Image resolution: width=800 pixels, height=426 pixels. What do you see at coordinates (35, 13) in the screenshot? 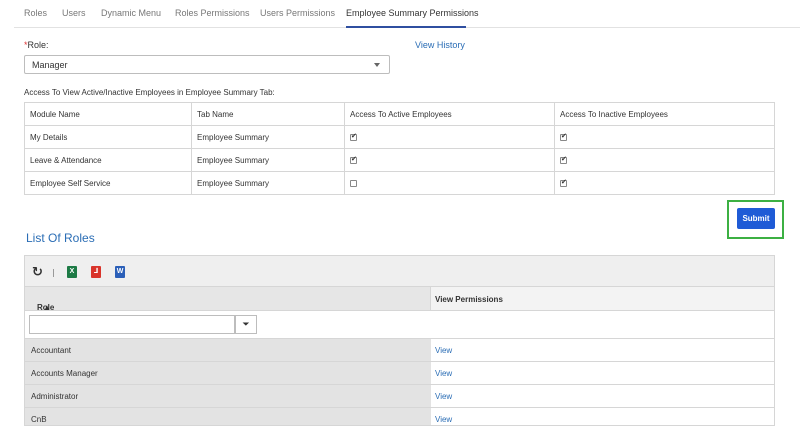
I see `tab-roles: Roles` at bounding box center [35, 13].